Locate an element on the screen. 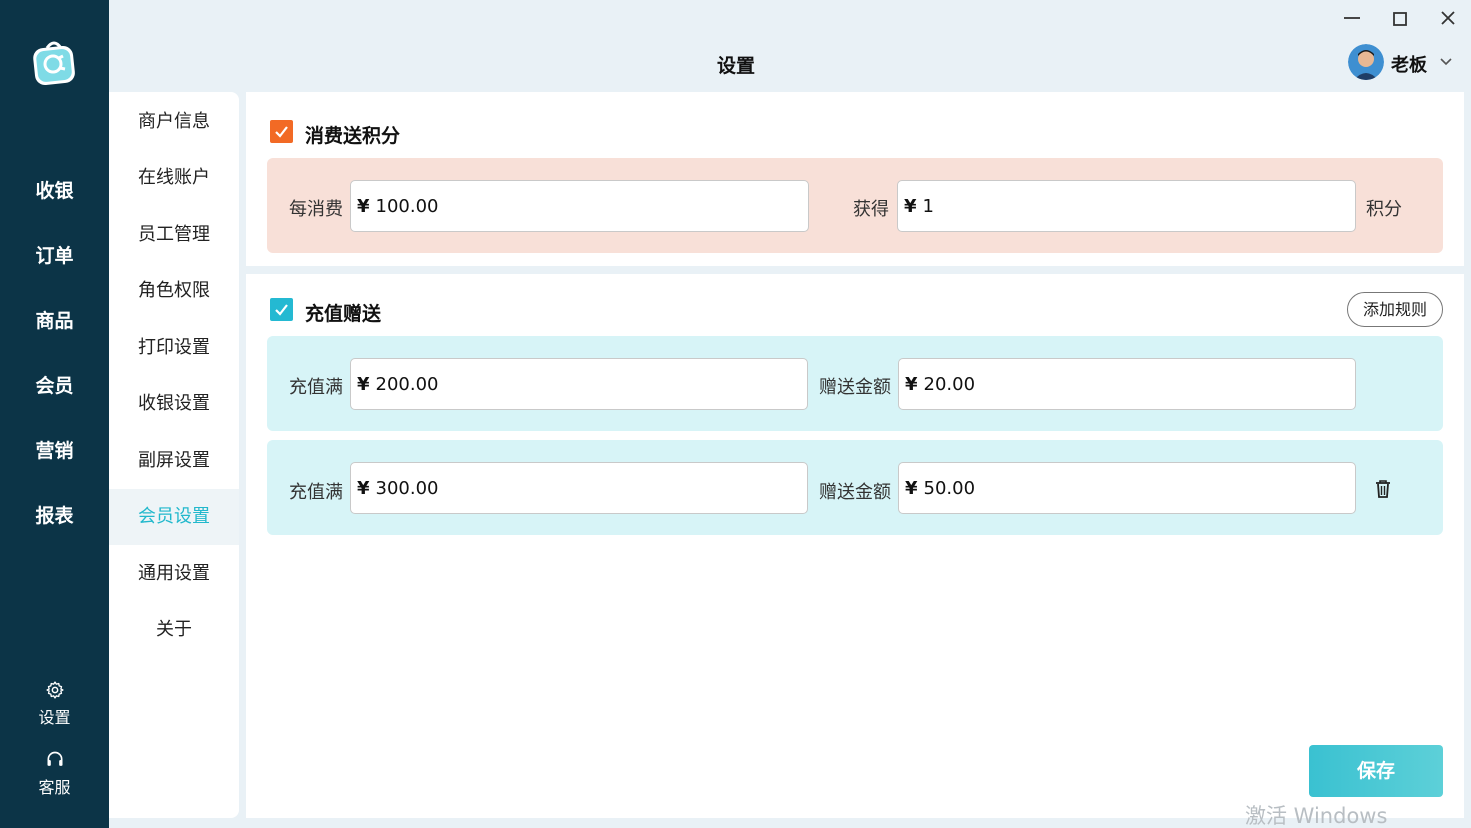 The width and height of the screenshot is (1471, 828). points-unit-label: 积分 is located at coordinates (1384, 209).